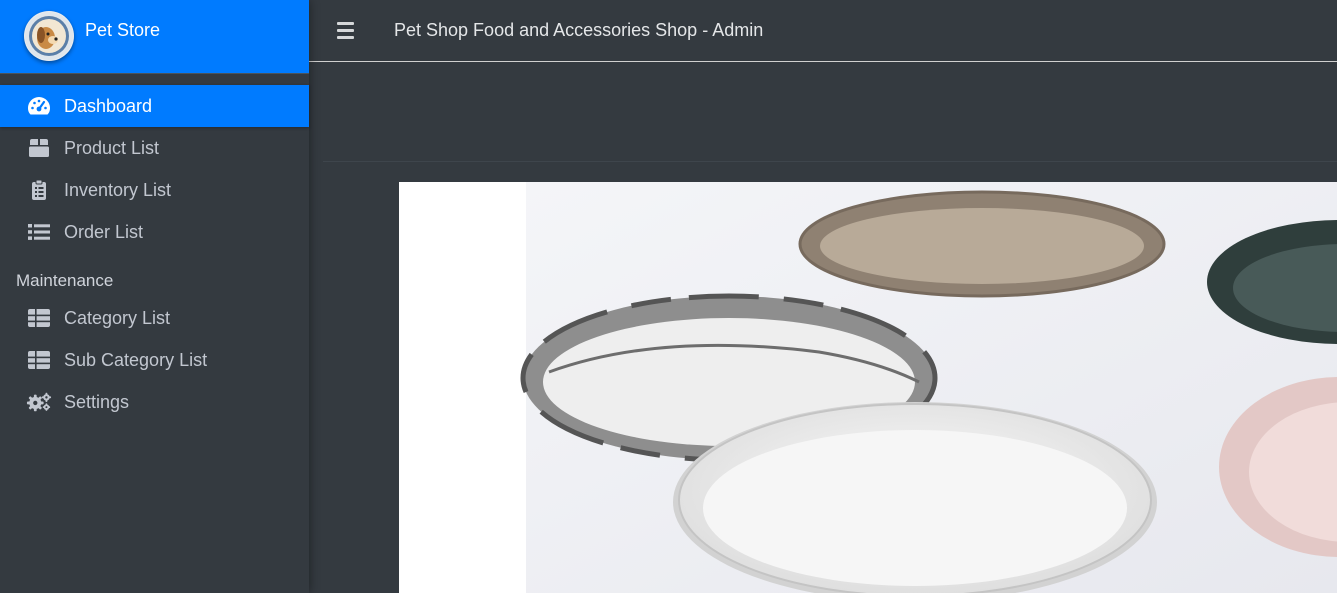 The height and width of the screenshot is (593, 1337). Describe the element at coordinates (65, 280) in the screenshot. I see `sidebar-section-header: Maintenance` at that location.